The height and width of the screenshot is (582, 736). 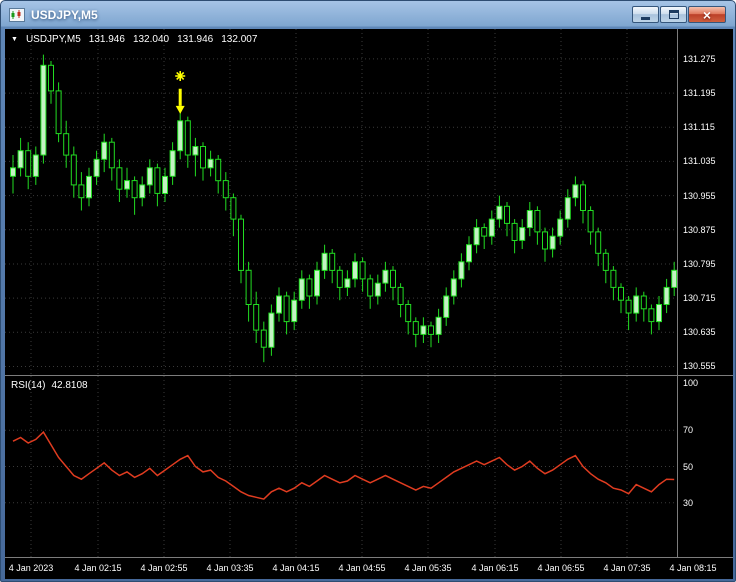 I want to click on chart-symbol-period: USDJPY,M5, so click(x=53, y=39).